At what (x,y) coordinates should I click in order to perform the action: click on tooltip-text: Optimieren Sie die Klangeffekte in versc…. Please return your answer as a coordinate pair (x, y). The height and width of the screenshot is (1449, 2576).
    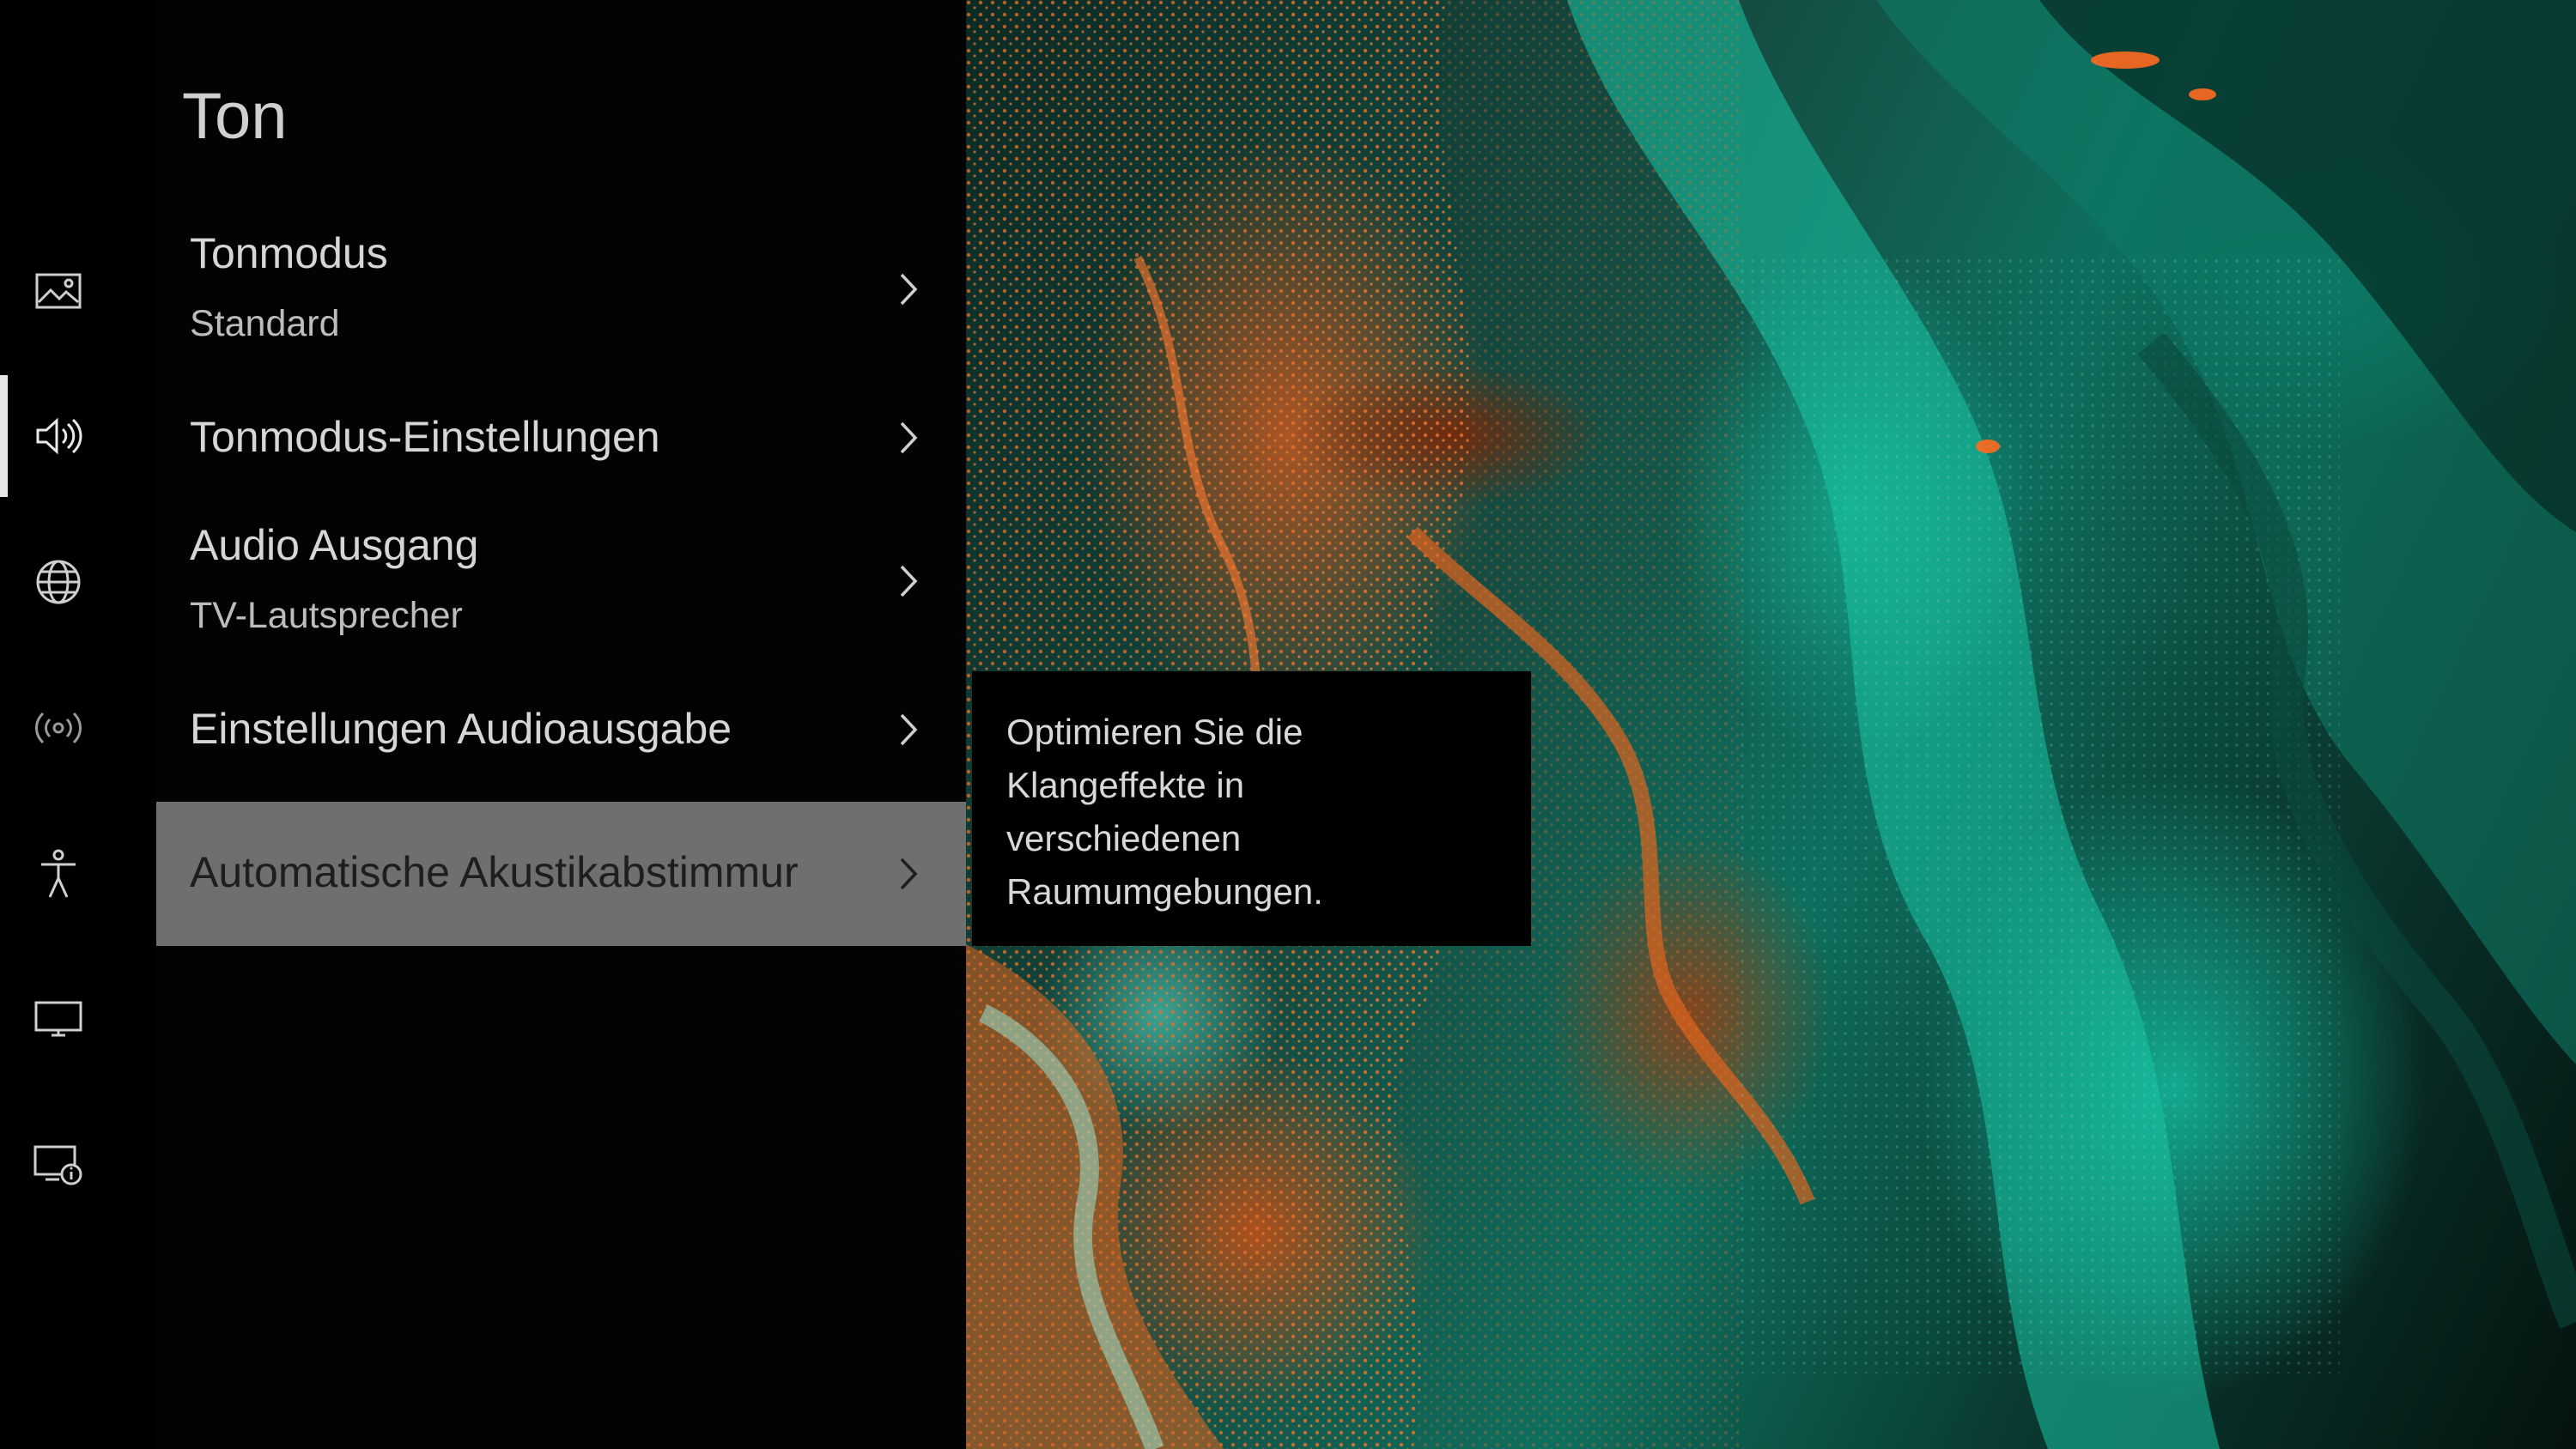
    Looking at the image, I should click on (1164, 812).